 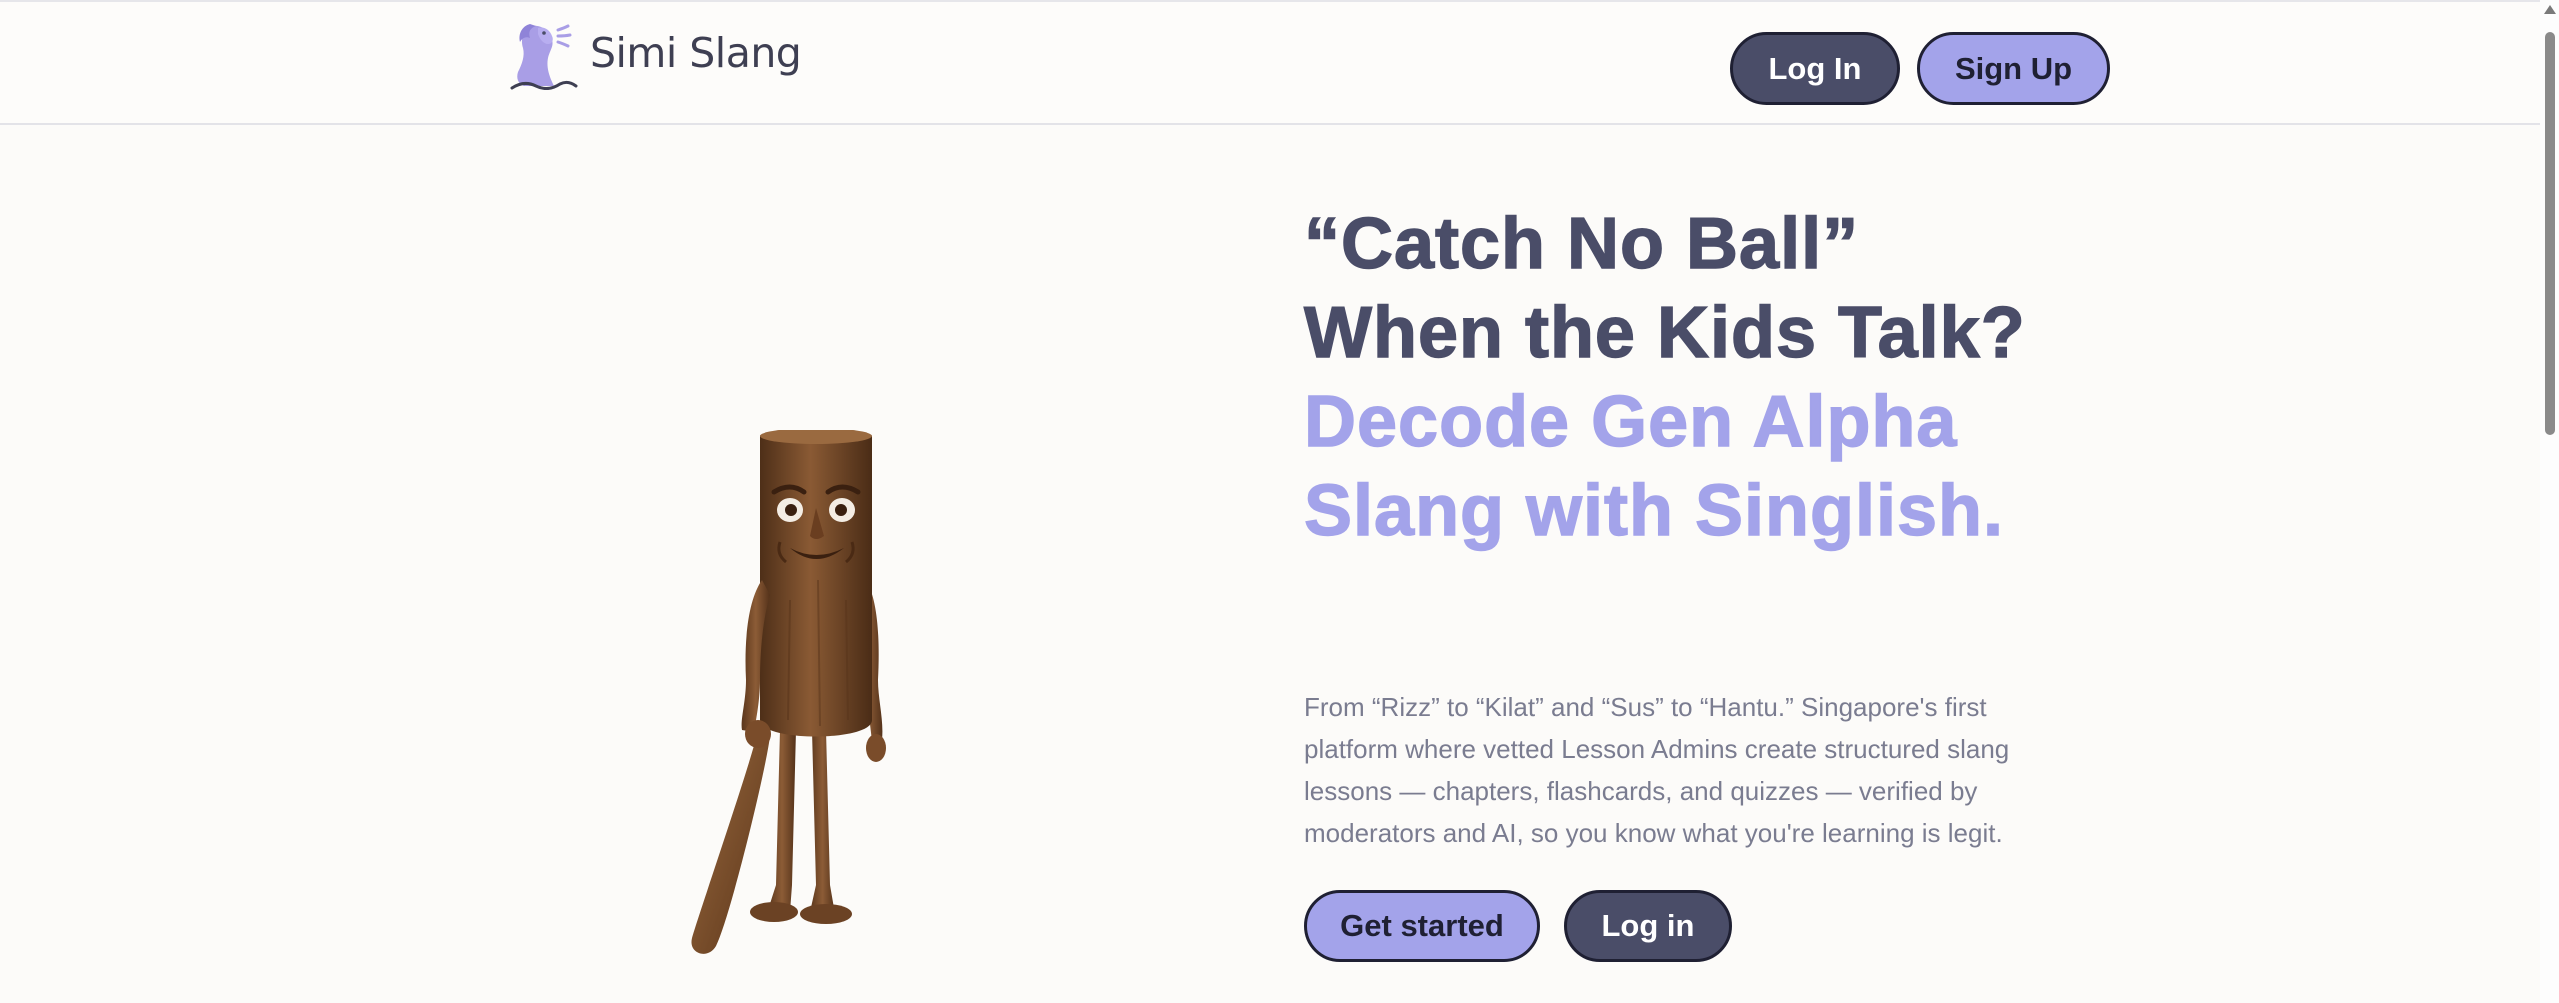 What do you see at coordinates (544, 57) in the screenshot?
I see `merlion-logo-icon` at bounding box center [544, 57].